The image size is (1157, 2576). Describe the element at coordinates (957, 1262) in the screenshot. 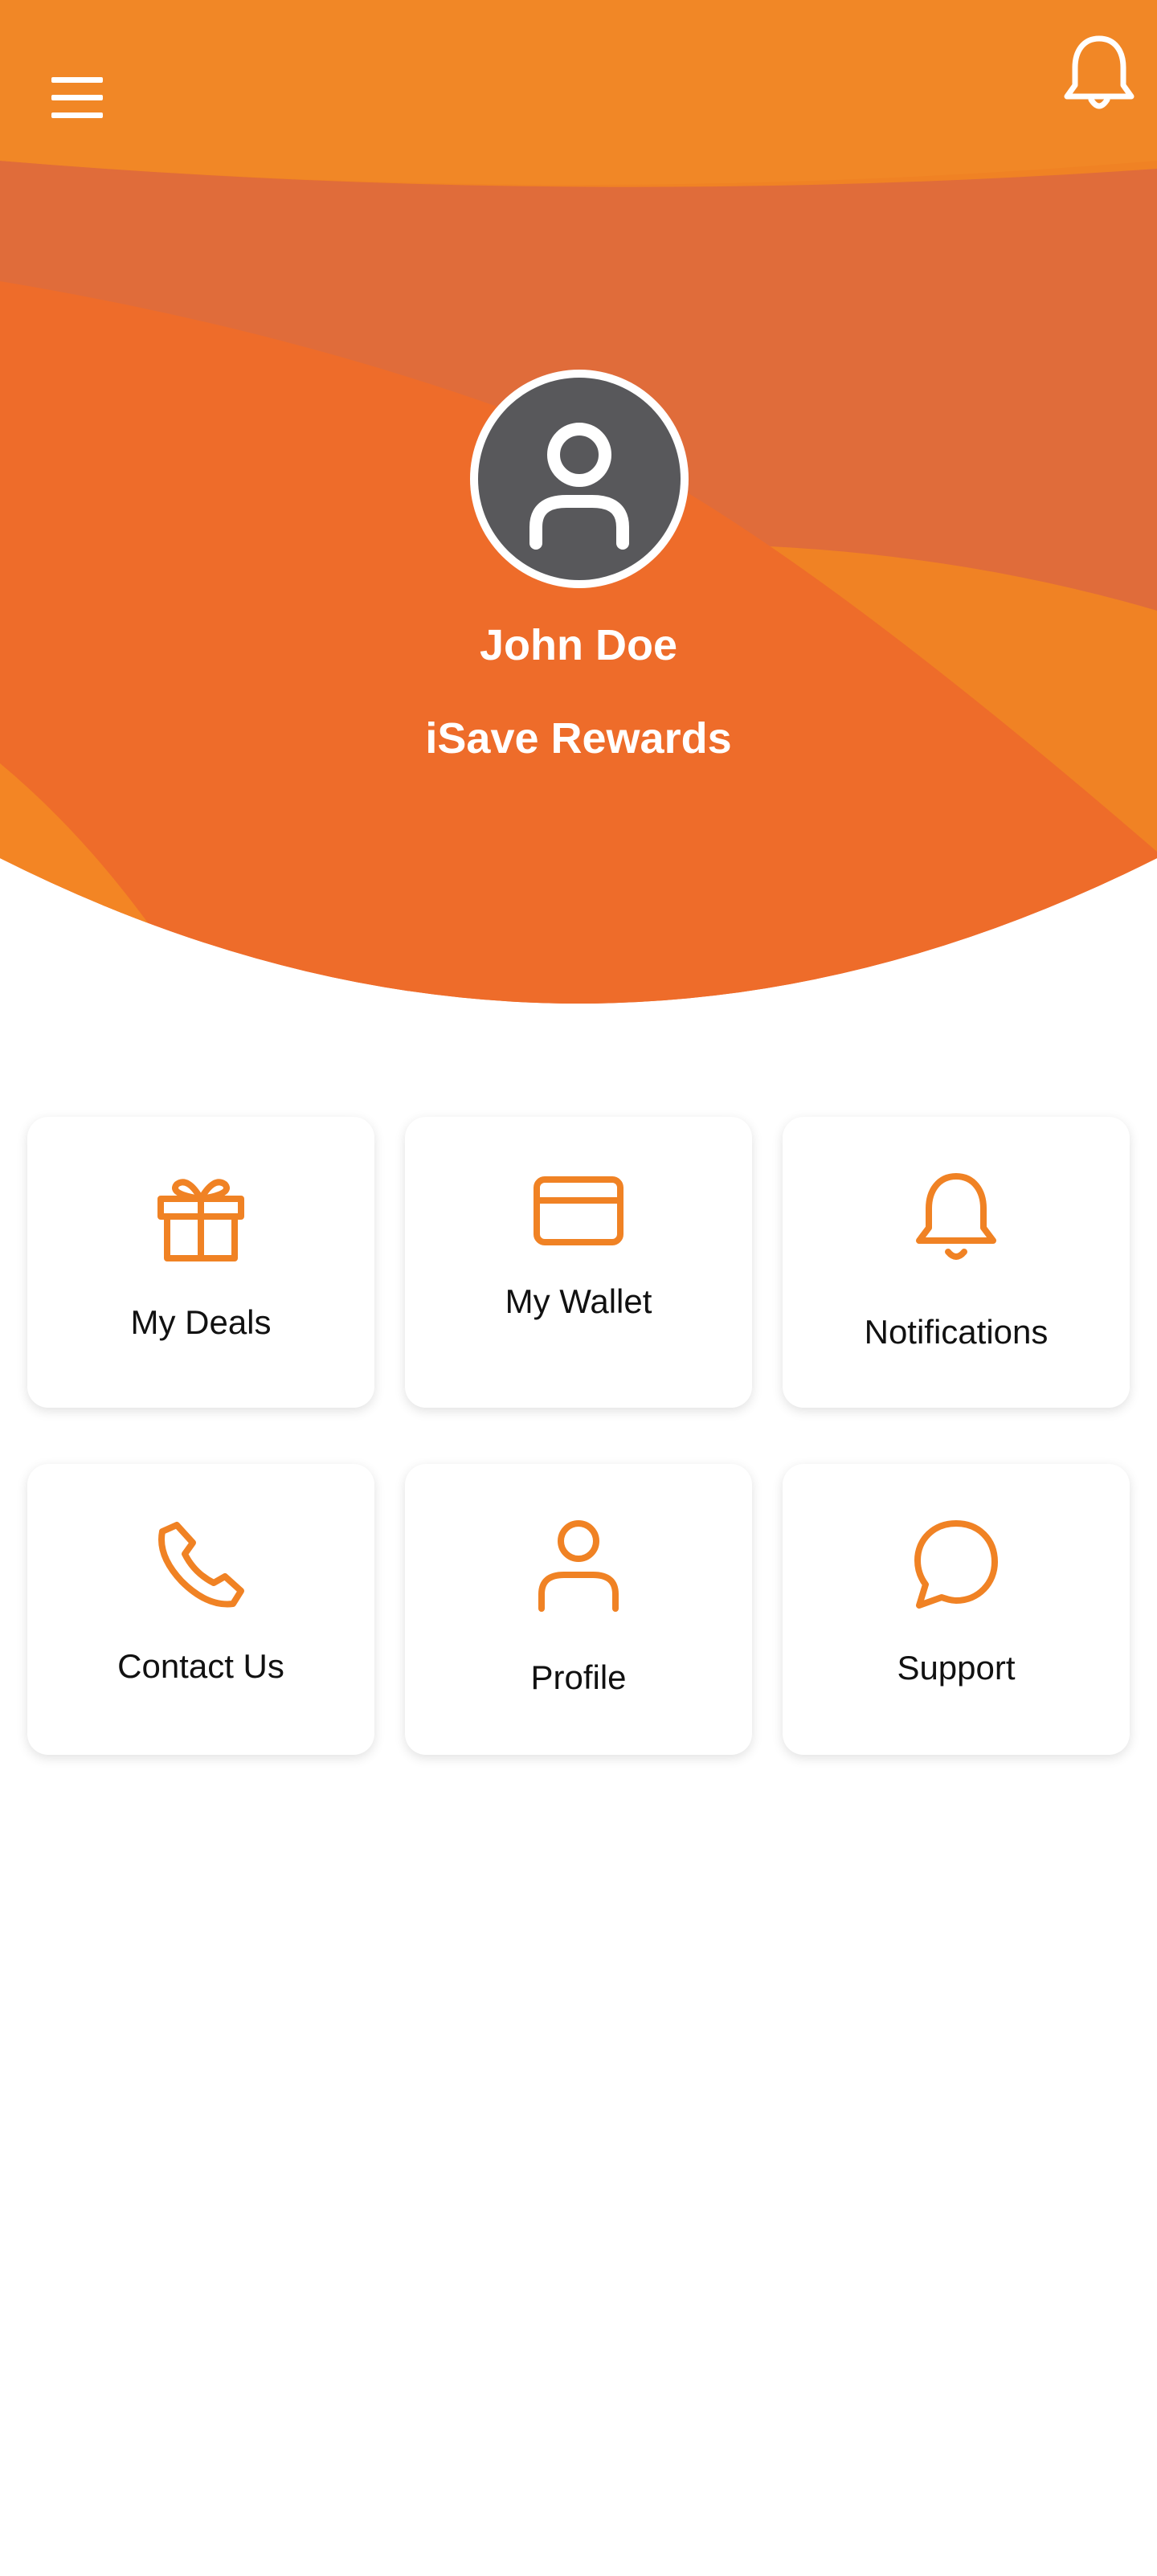

I see `tile-notifications: Notifications` at that location.